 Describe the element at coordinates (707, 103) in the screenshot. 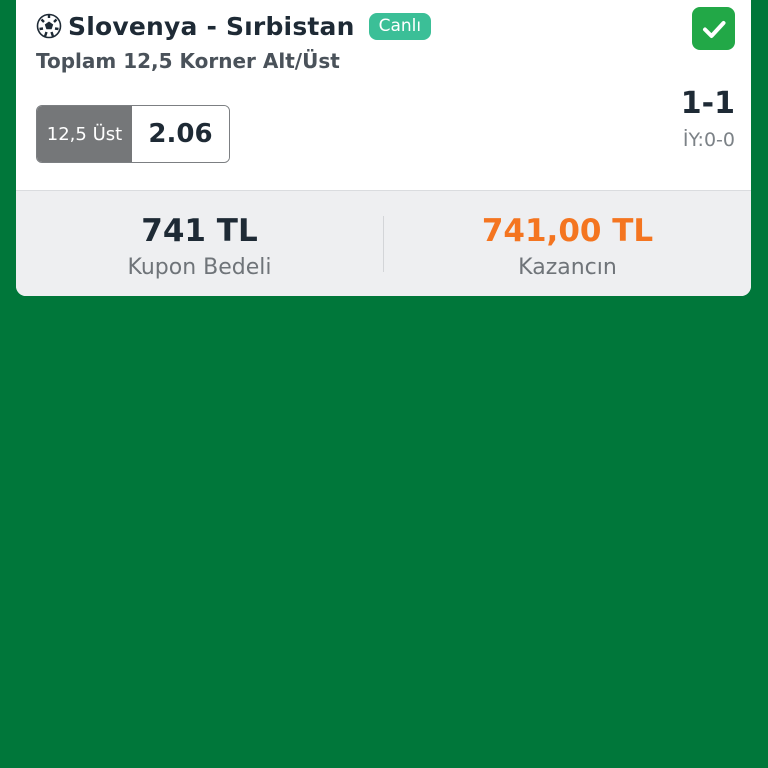

I see `match-score: 1-1` at that location.